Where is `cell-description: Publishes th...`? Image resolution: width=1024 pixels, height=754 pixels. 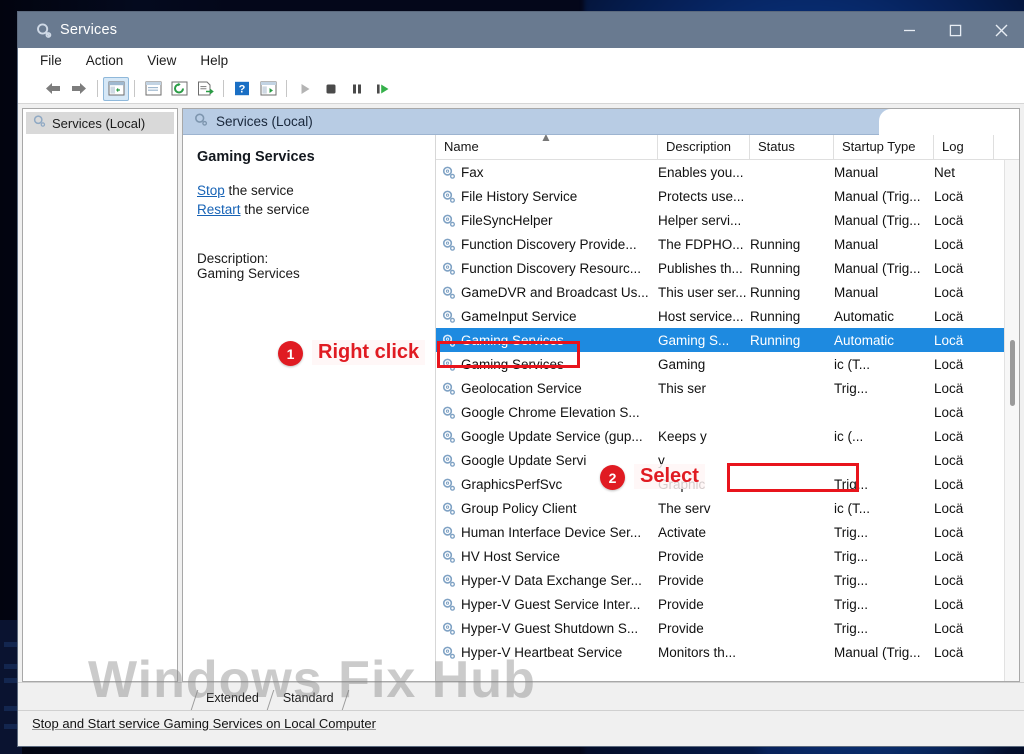 cell-description: Publishes th... is located at coordinates (700, 268).